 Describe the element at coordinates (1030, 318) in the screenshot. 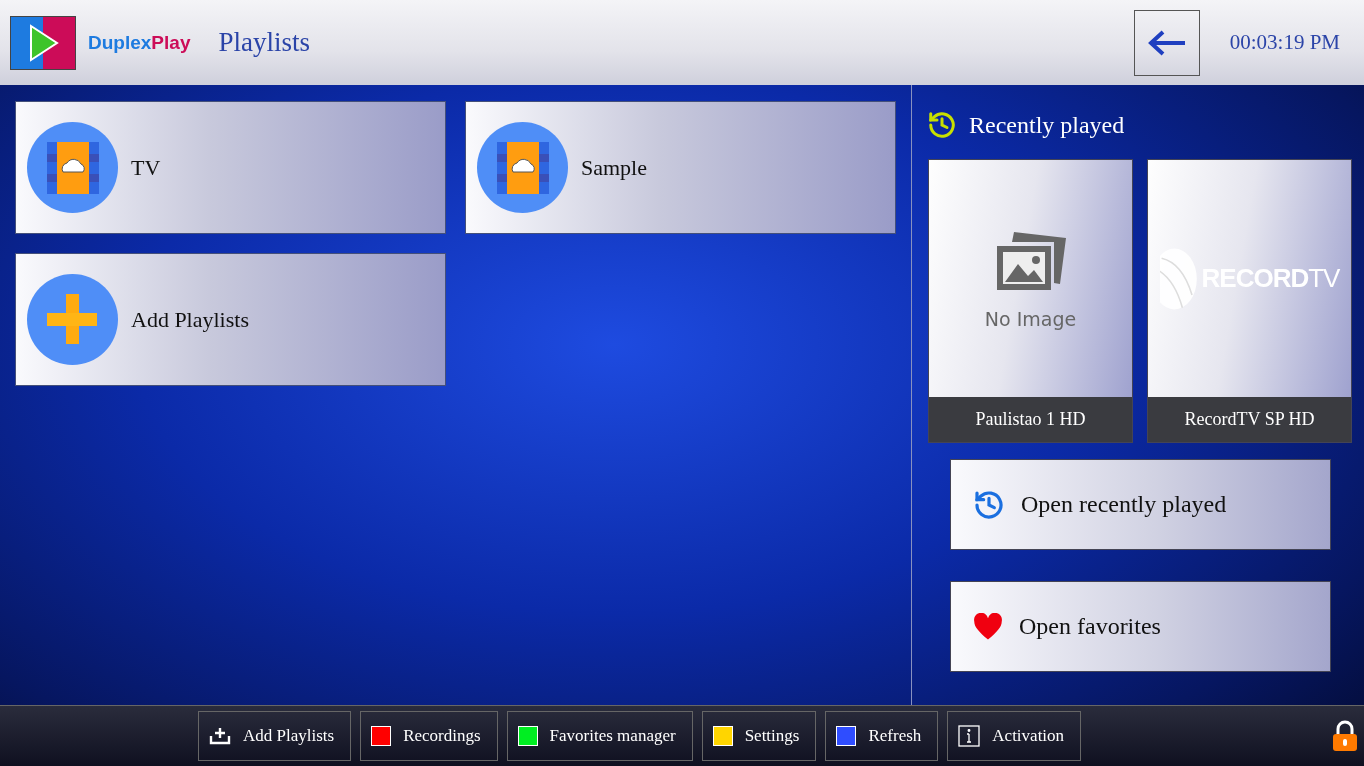

I see `no-image-text: No Image` at that location.